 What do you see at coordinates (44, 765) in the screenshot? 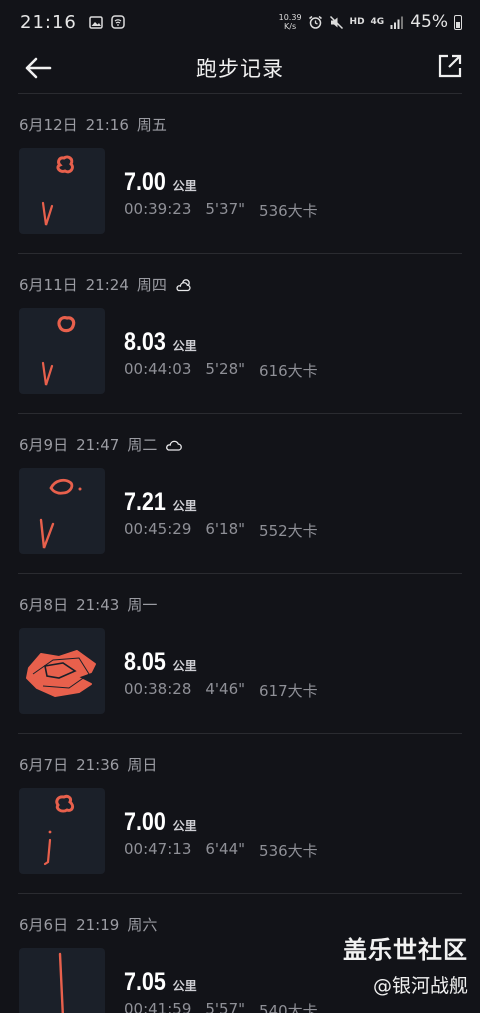
I see `record-date: 6月7日` at bounding box center [44, 765].